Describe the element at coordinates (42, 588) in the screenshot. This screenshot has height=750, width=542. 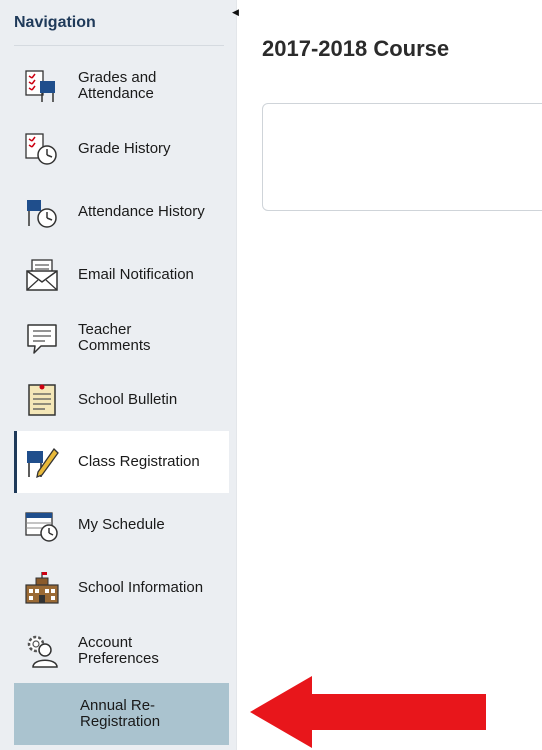
I see `school-information-icon` at that location.